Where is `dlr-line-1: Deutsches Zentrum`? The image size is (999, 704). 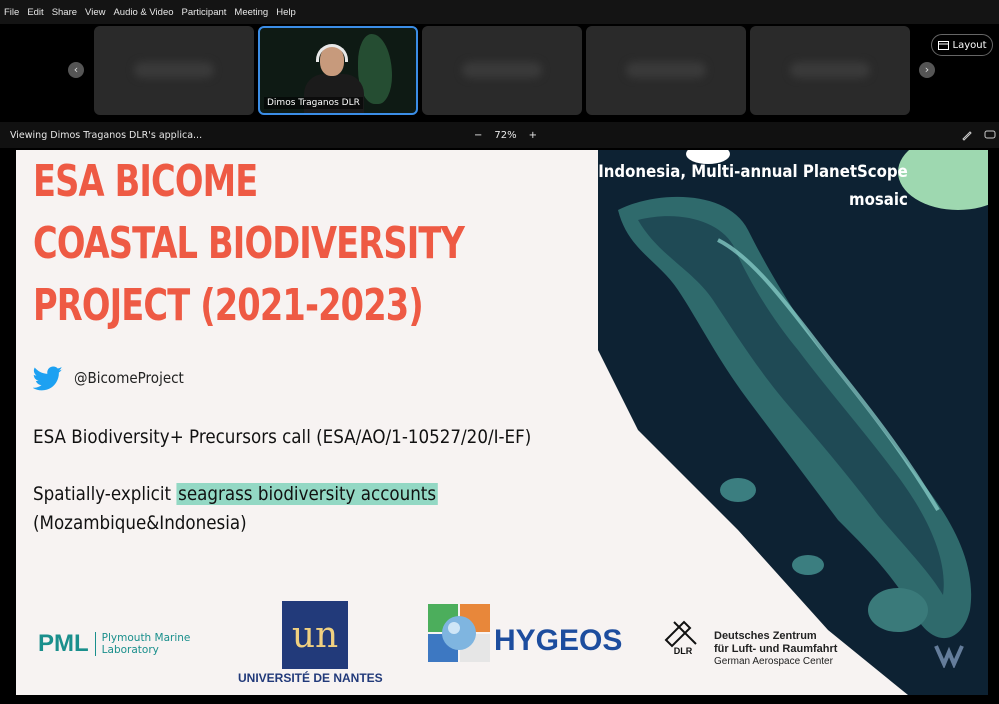 dlr-line-1: Deutsches Zentrum is located at coordinates (765, 636).